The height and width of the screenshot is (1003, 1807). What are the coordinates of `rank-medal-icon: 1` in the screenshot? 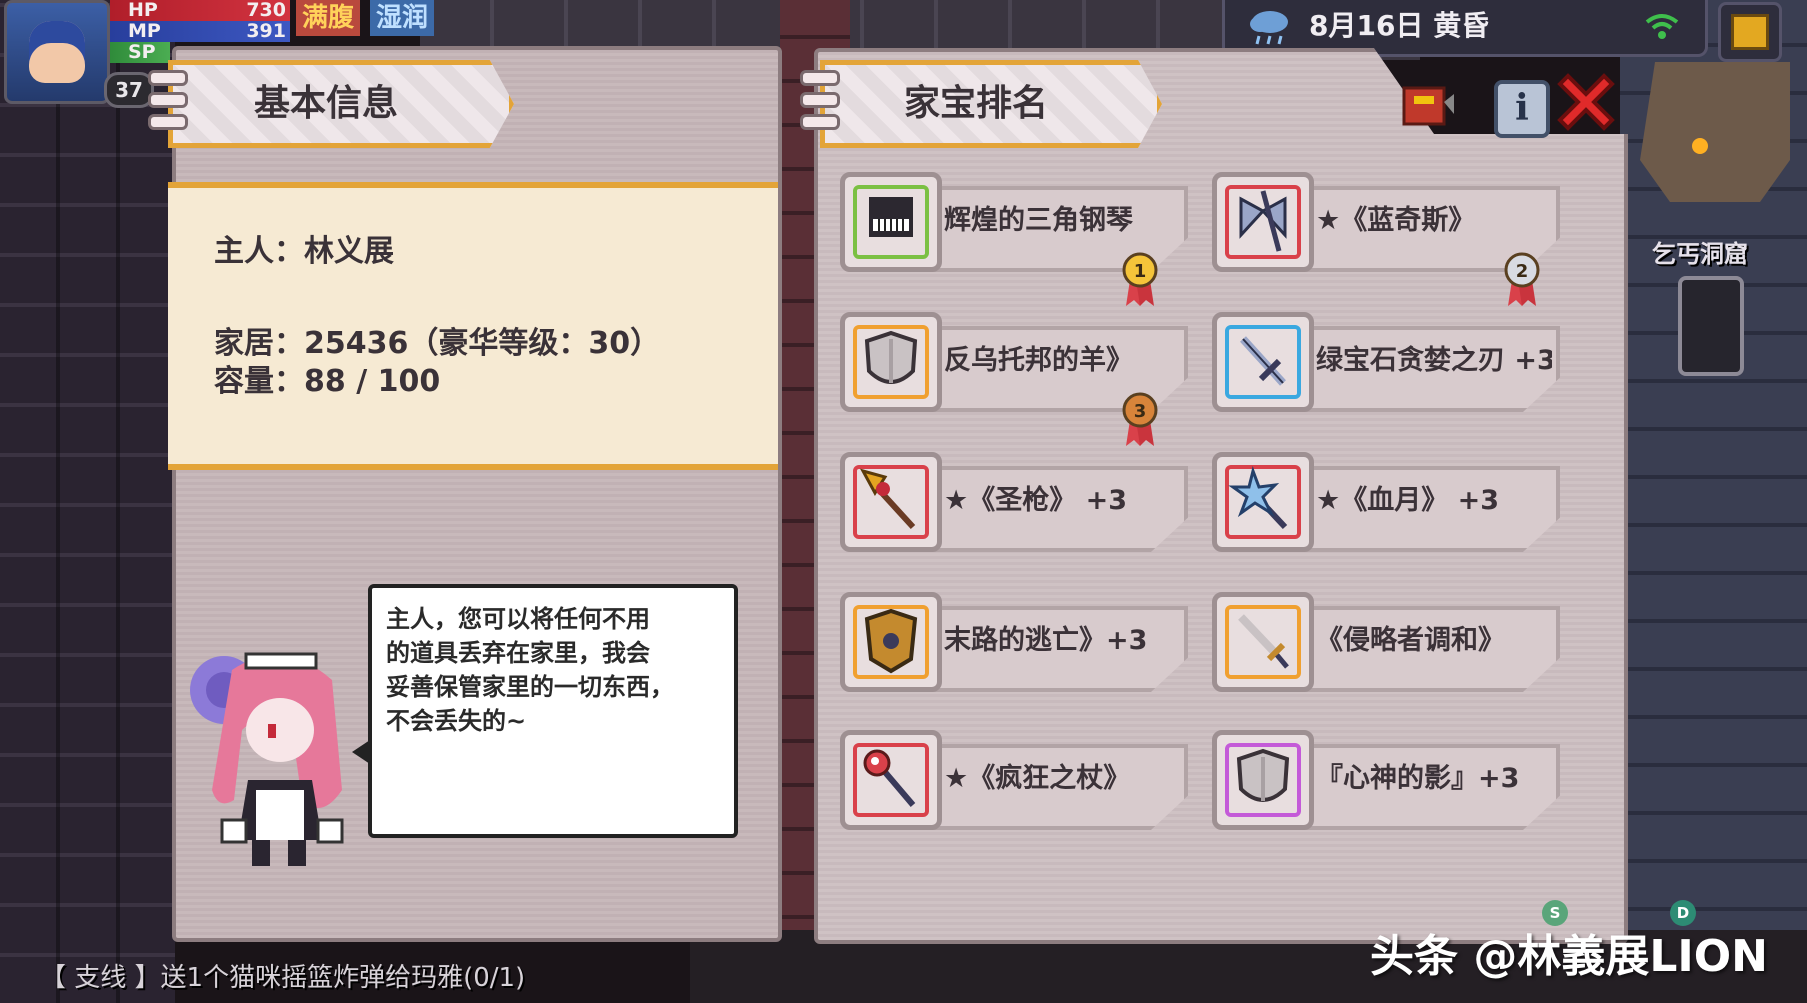 It's located at (1140, 279).